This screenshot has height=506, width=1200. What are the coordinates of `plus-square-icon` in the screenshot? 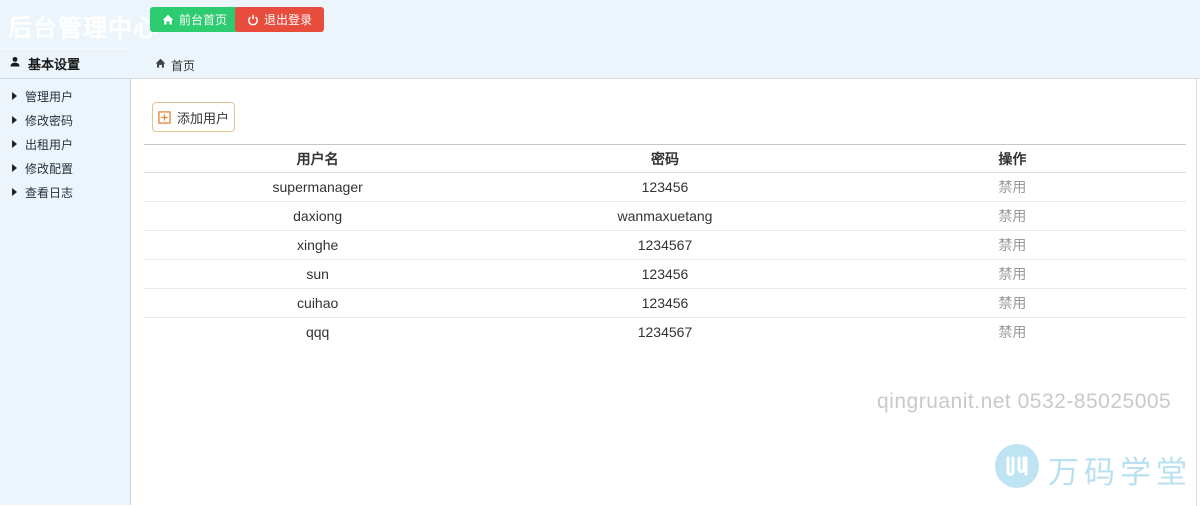 It's located at (164, 117).